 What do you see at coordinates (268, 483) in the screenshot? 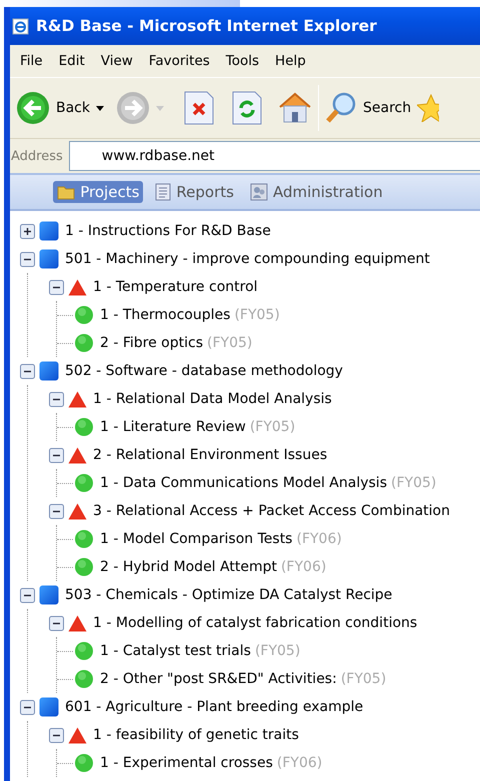
I see `tree-item-label: 1 - Data Communications Model Analysis (FY05)` at bounding box center [268, 483].